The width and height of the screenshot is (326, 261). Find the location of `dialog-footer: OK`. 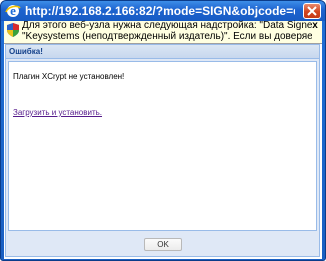

dialog-footer: OK is located at coordinates (162, 244).